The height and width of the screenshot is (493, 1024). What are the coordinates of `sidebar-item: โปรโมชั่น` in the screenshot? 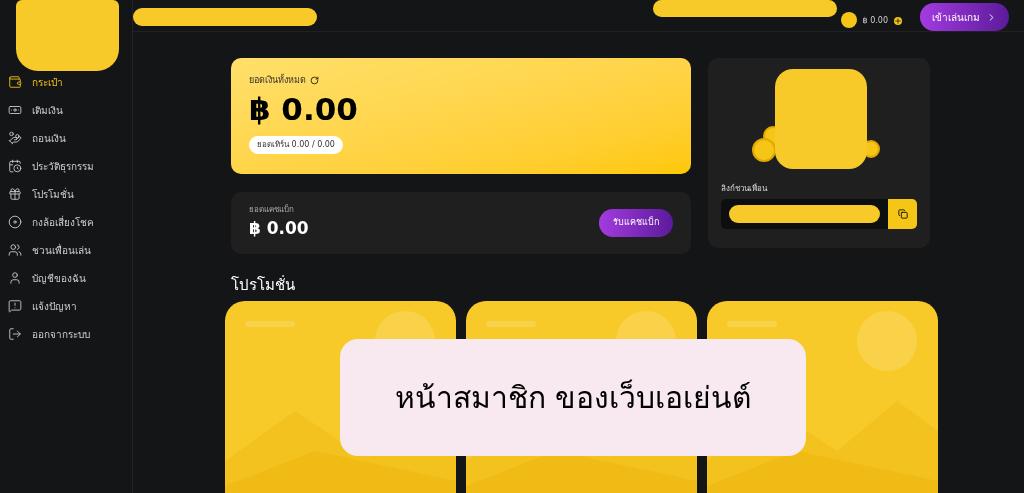 It's located at (66, 194).